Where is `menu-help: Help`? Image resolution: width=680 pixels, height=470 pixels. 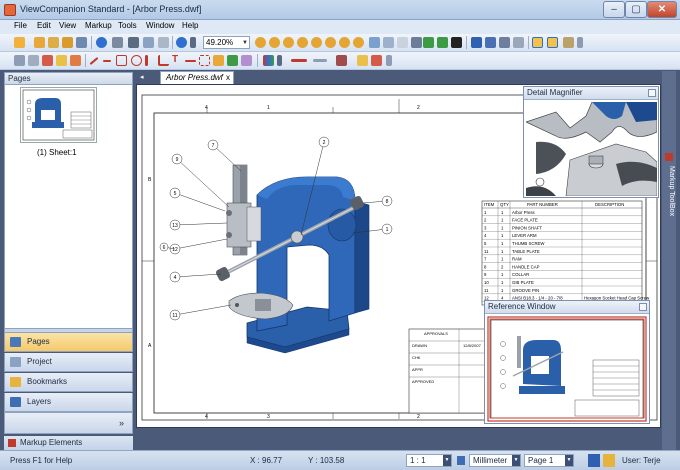
menu-help: Help is located at coordinates (190, 25).